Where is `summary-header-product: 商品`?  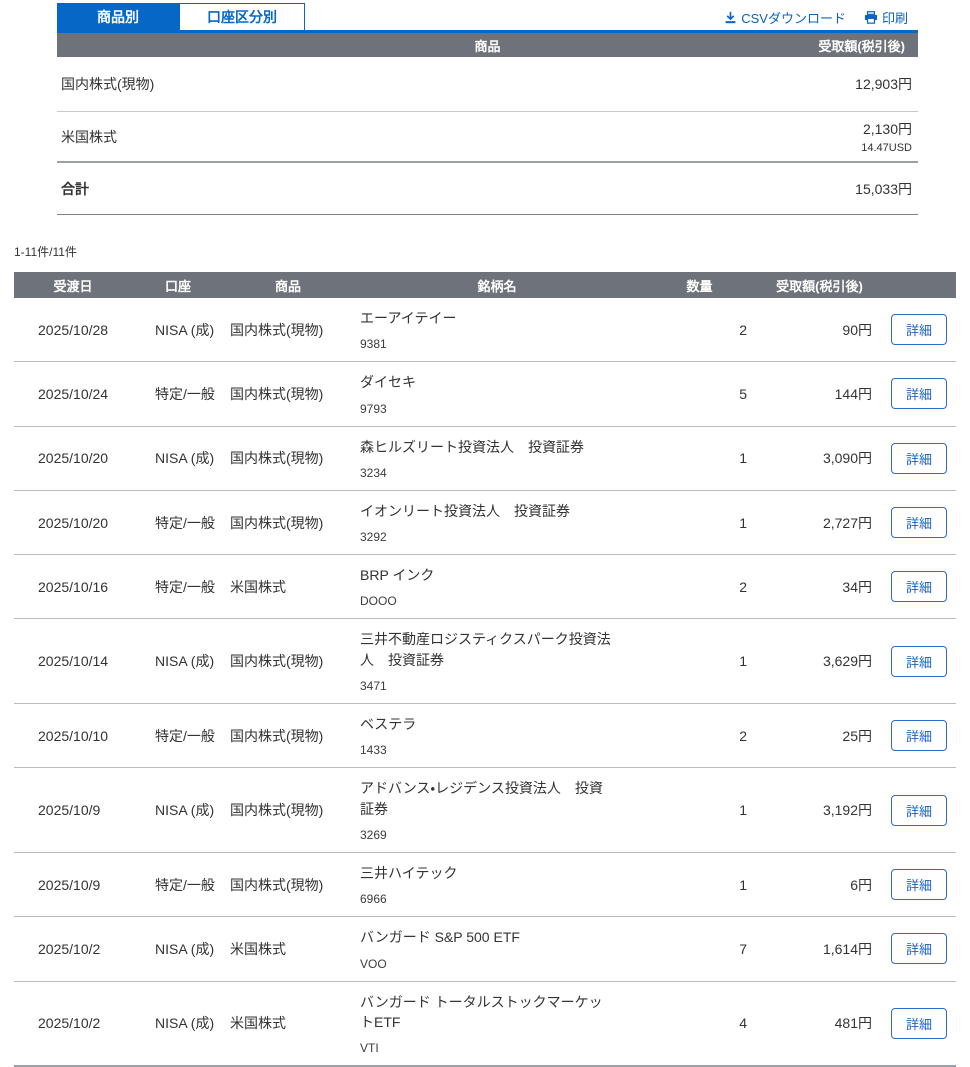 summary-header-product: 商品 is located at coordinates (487, 46).